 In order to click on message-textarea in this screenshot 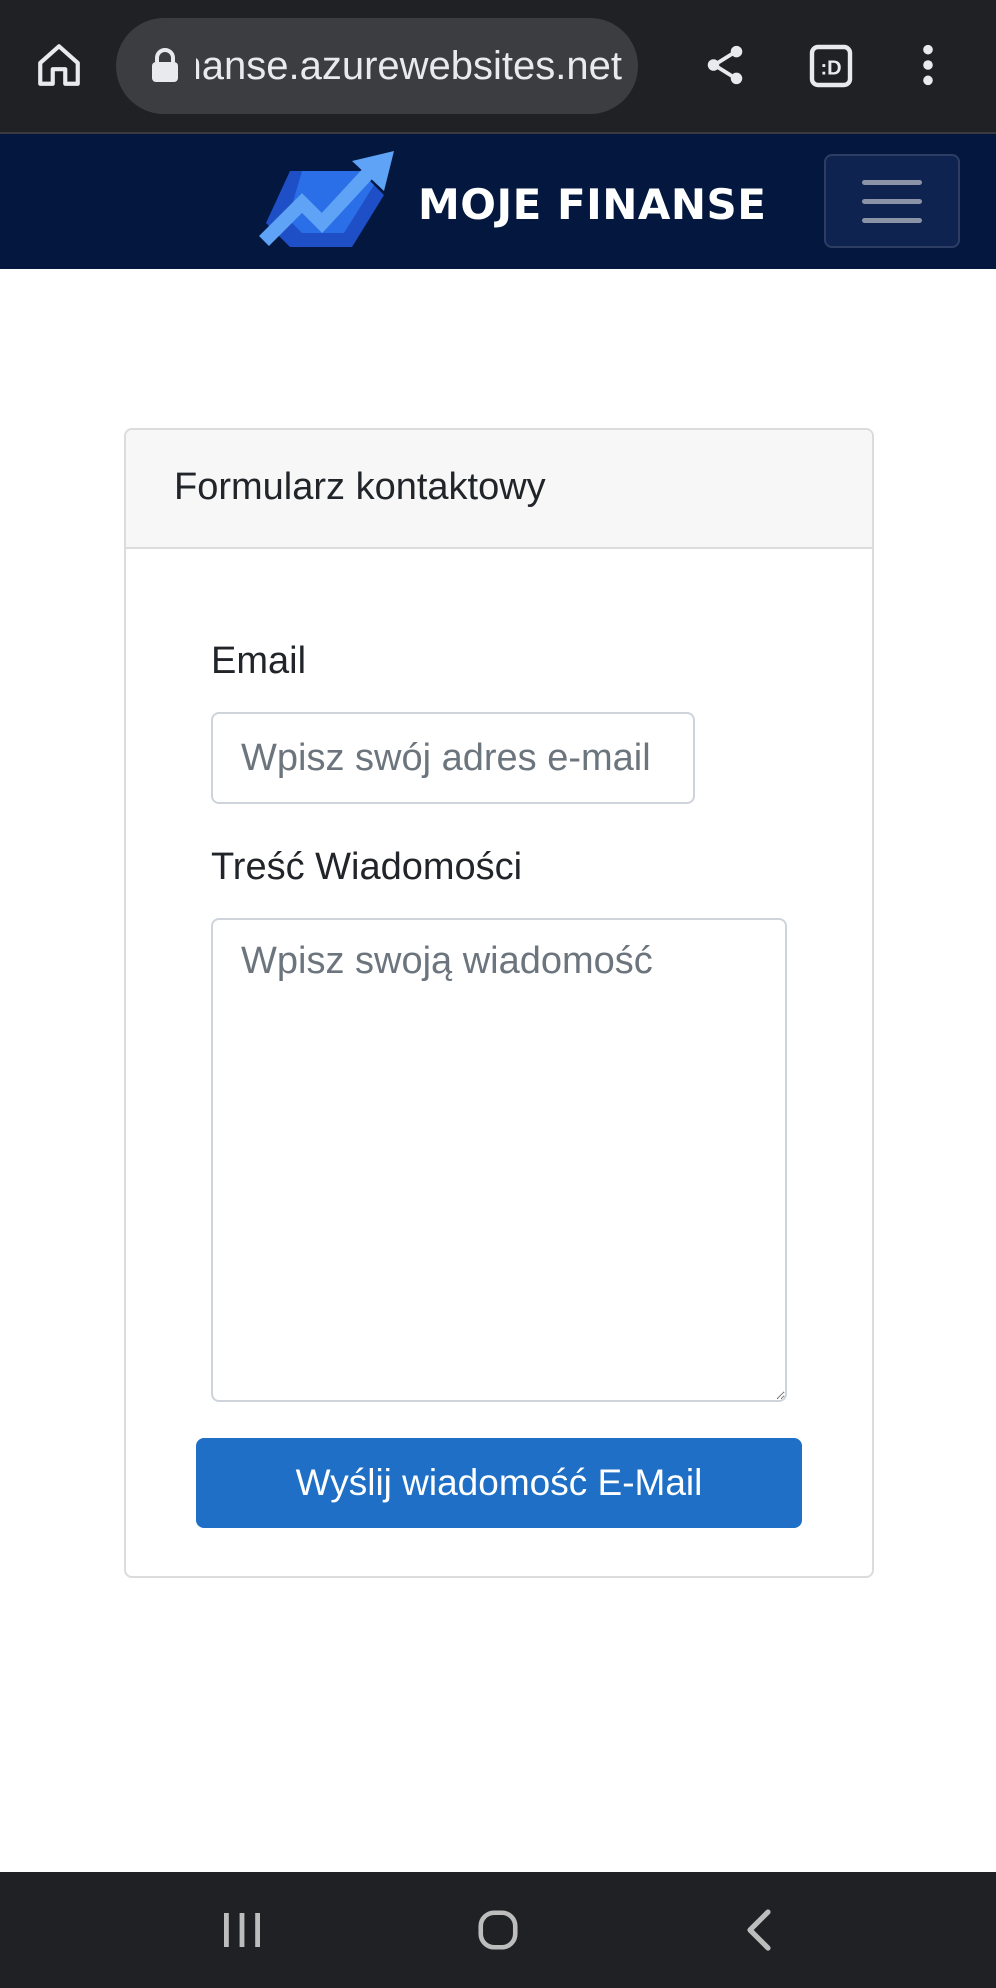, I will do `click(499, 1160)`.